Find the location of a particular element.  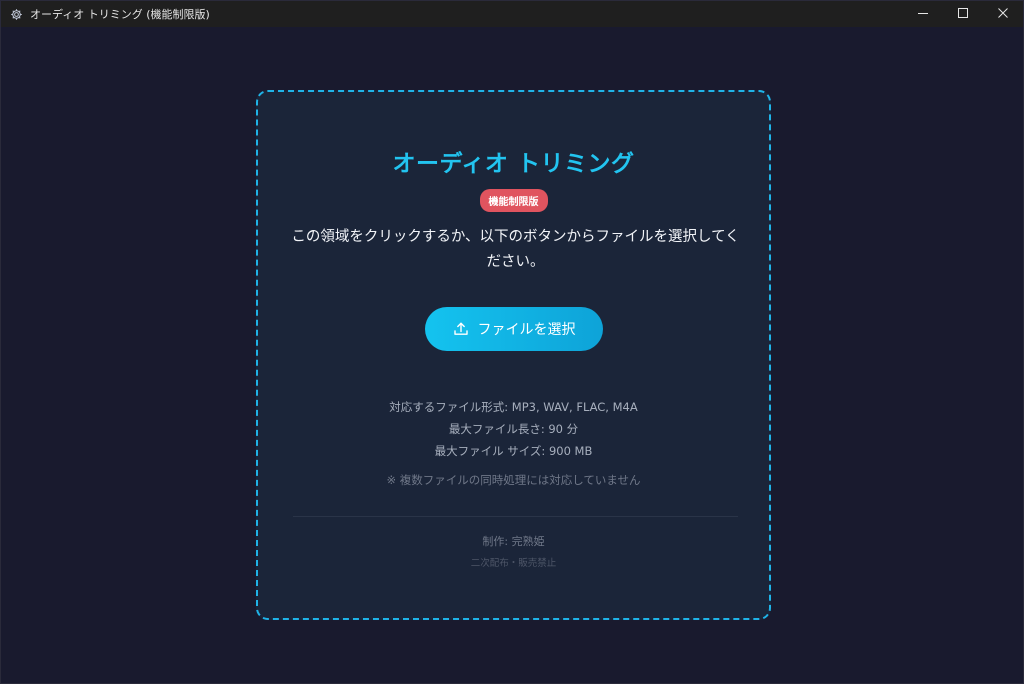

divider is located at coordinates (515, 516).